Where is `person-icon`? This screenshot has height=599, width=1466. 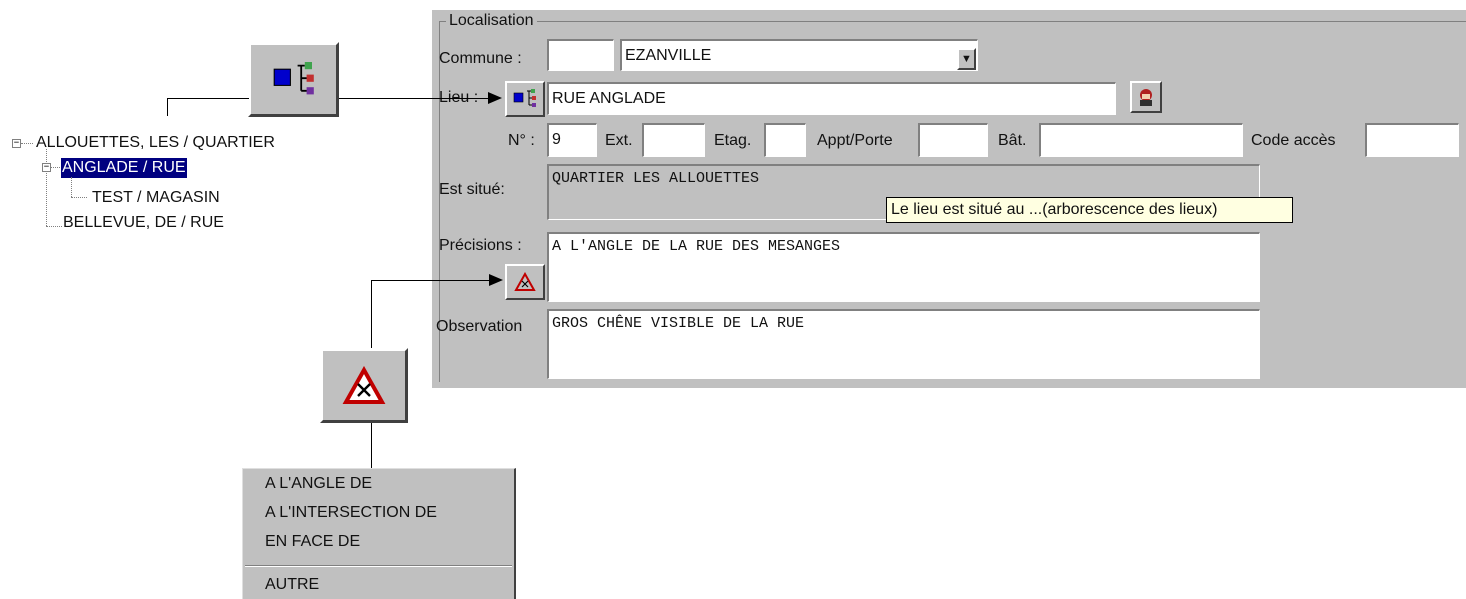
person-icon is located at coordinates (1146, 97).